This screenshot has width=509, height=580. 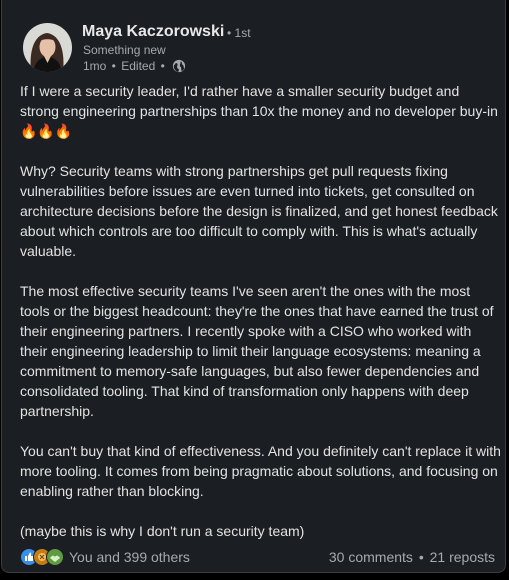 I want to click on avatar, so click(x=47, y=47).